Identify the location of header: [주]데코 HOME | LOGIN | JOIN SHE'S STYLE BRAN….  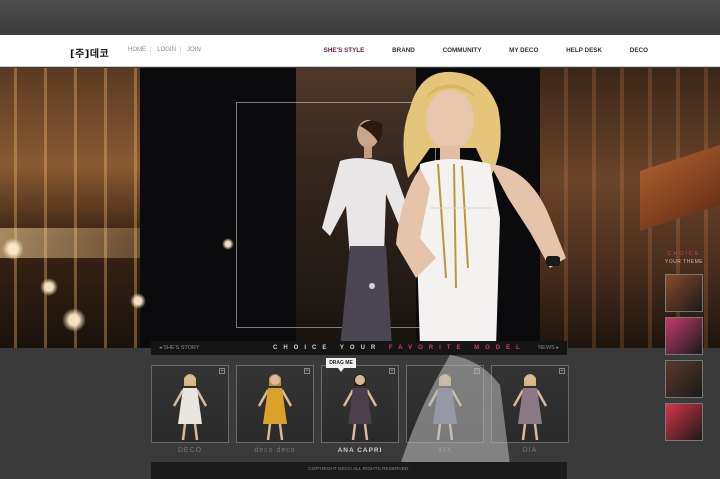
(360, 51).